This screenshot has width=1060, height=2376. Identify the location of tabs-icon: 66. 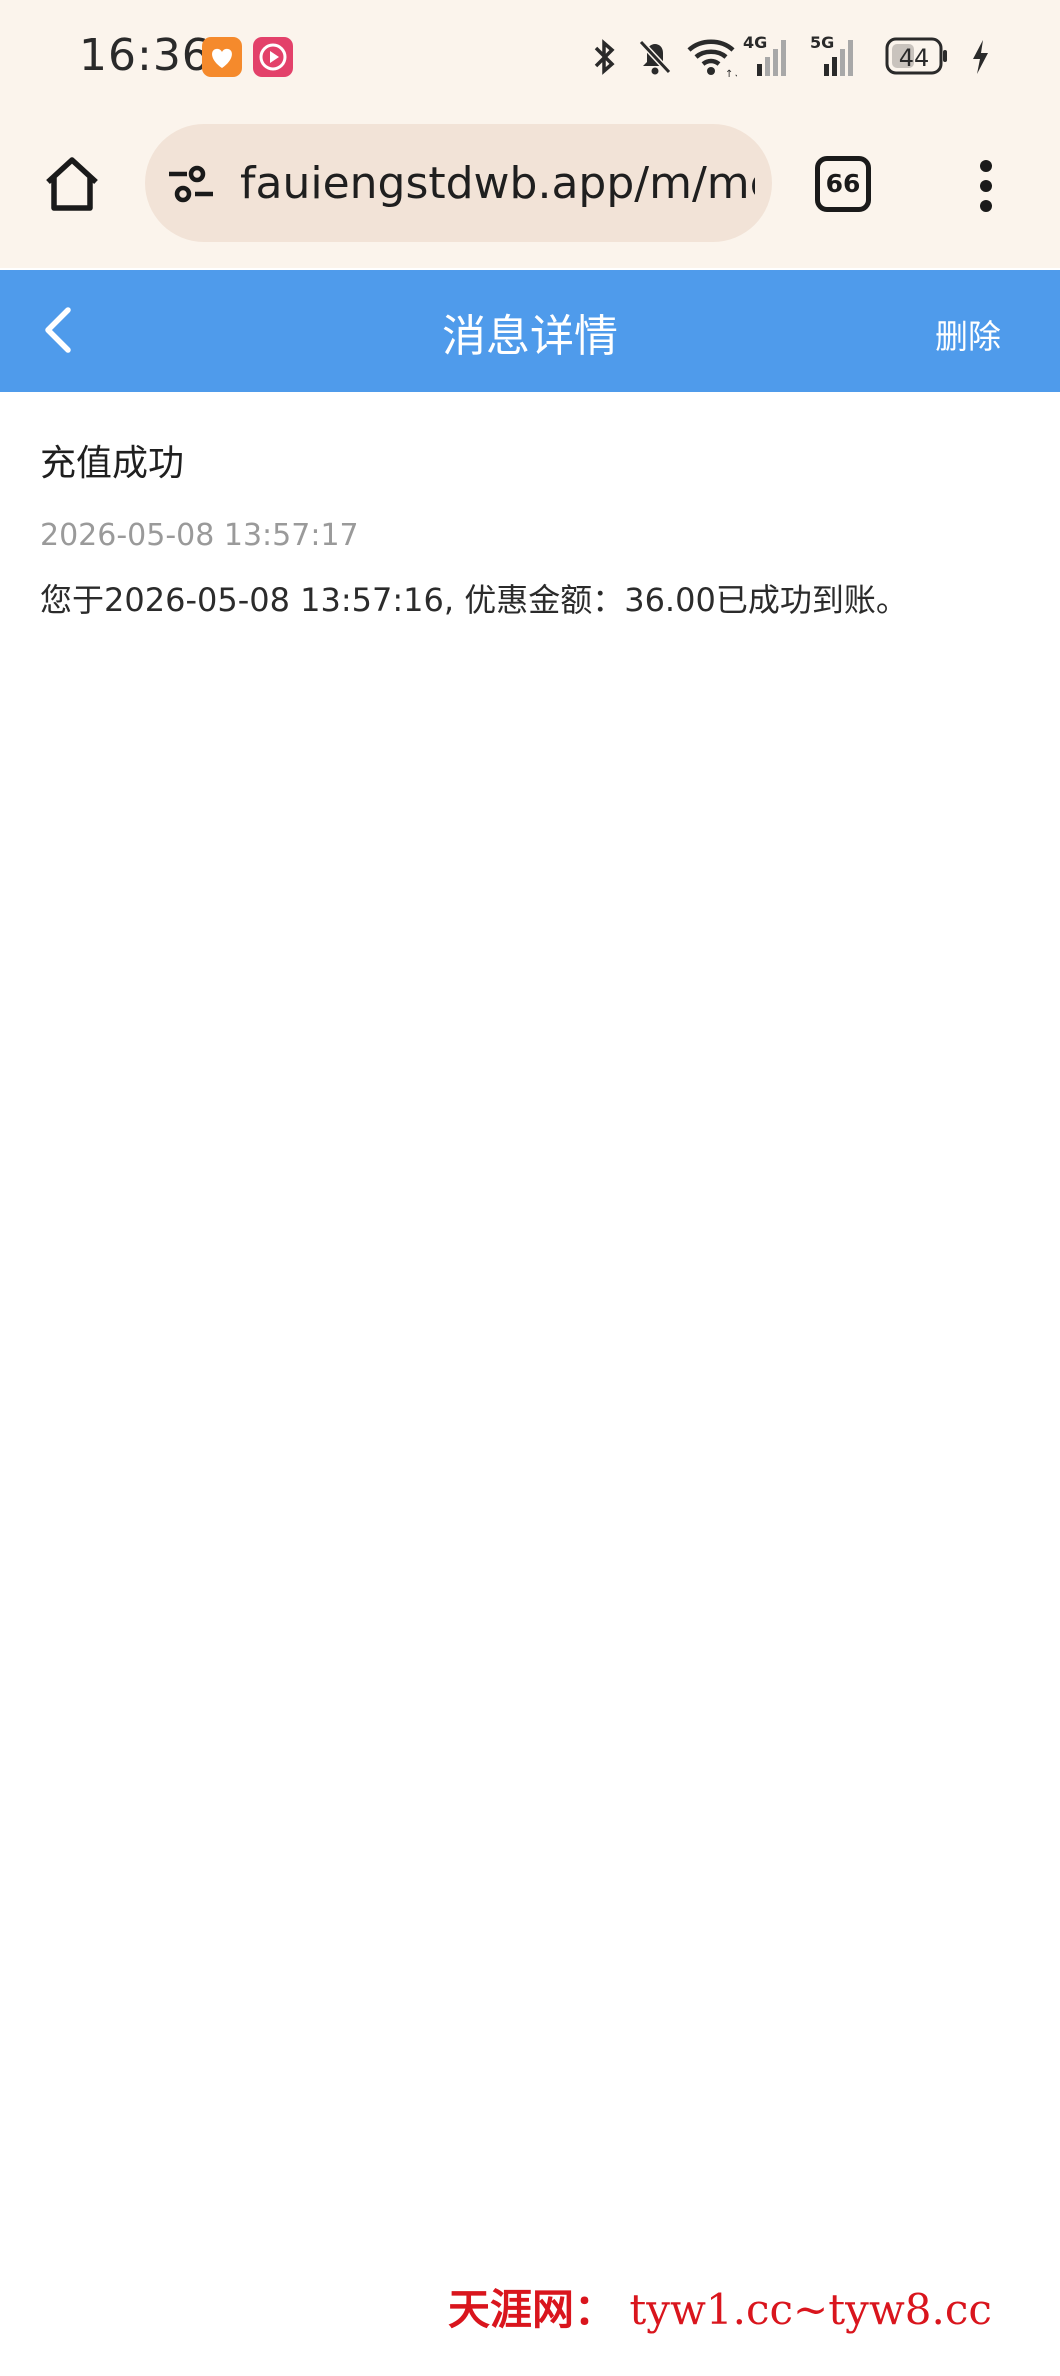
(843, 184).